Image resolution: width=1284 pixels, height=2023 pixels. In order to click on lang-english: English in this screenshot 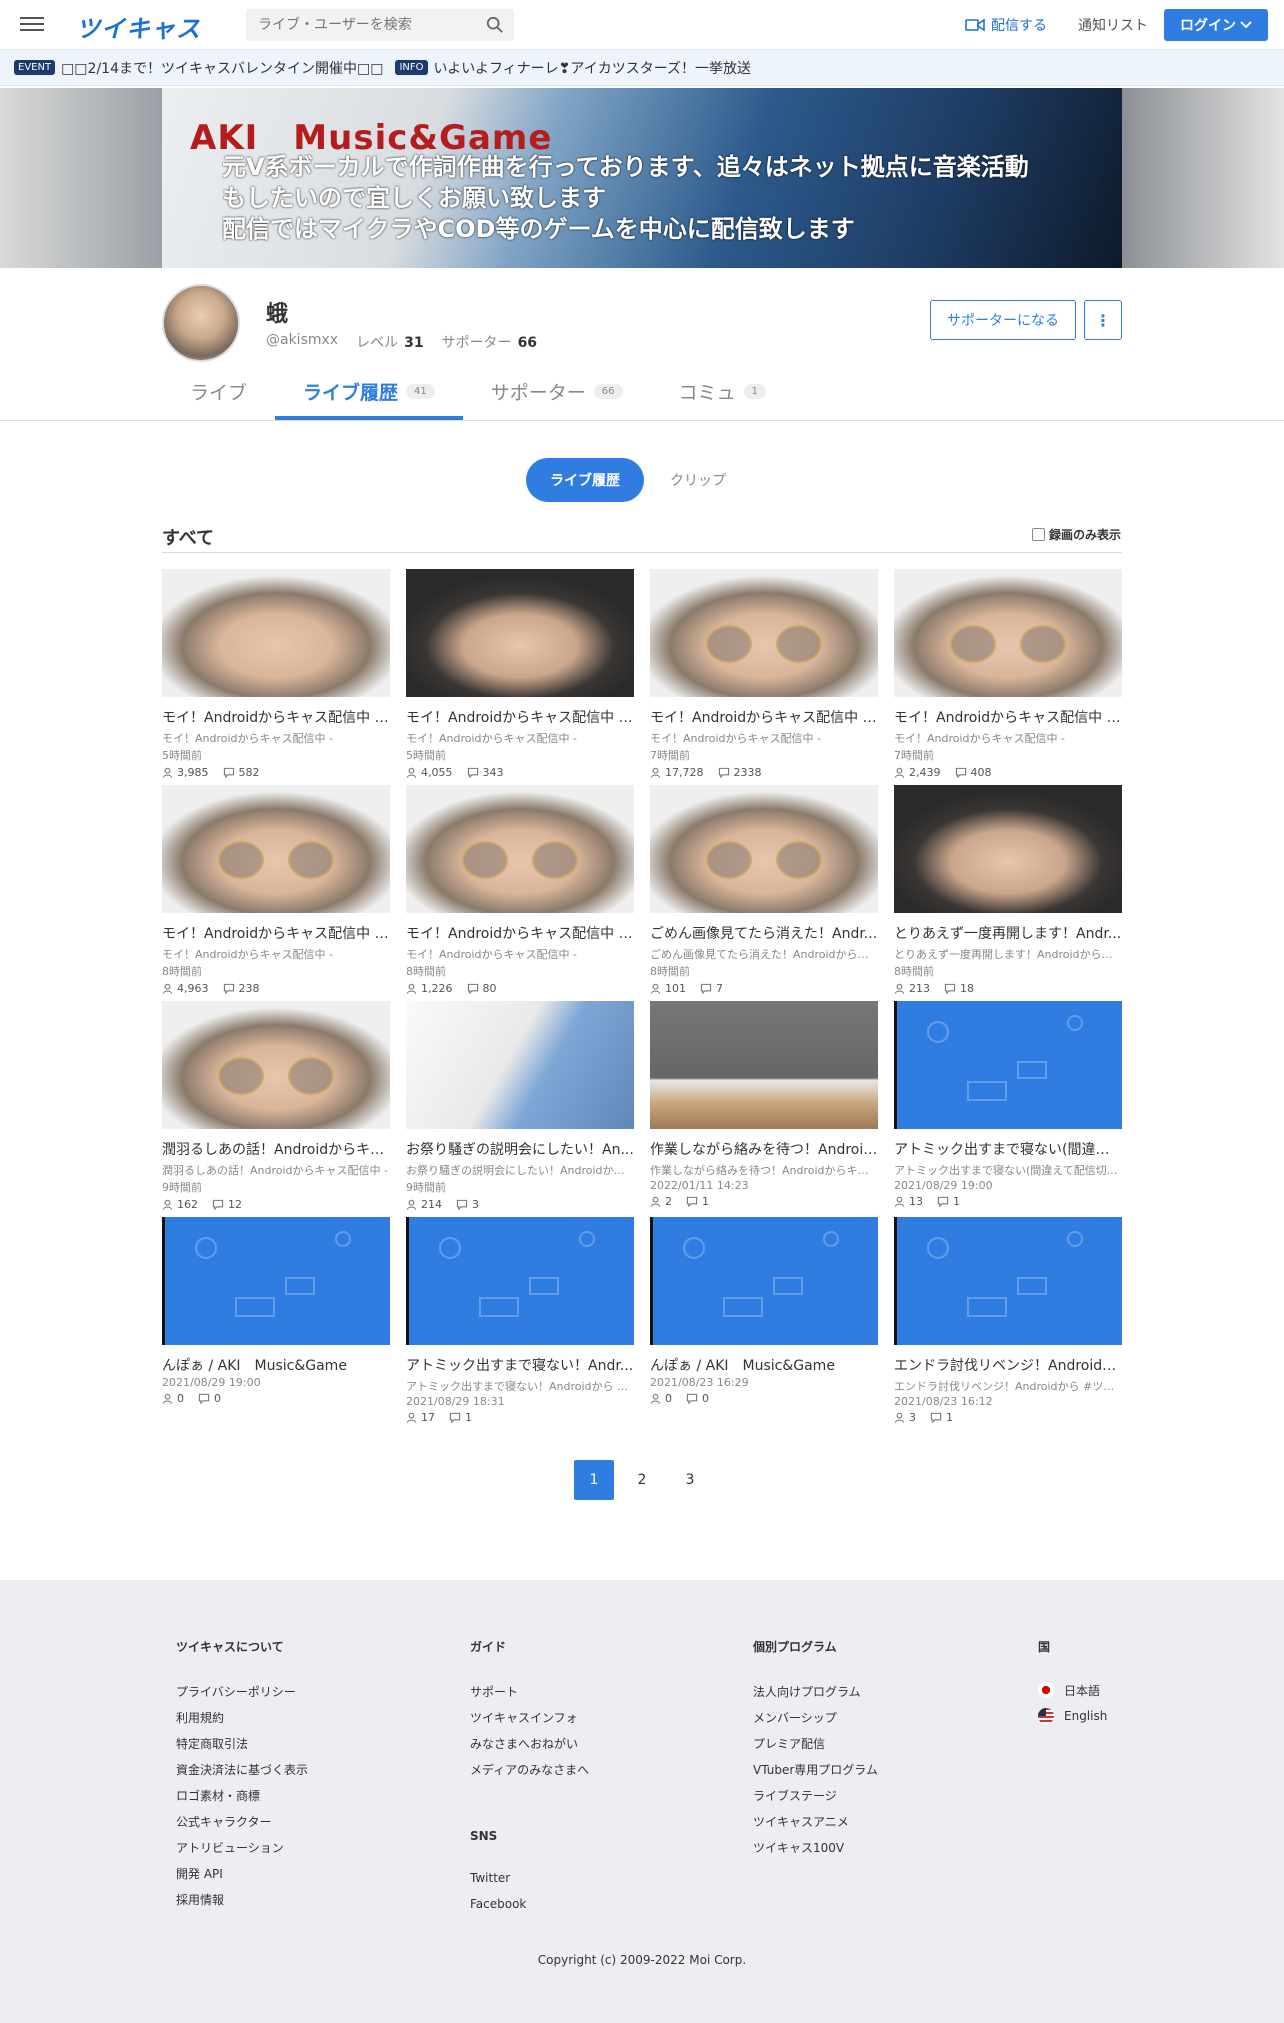, I will do `click(1072, 1716)`.